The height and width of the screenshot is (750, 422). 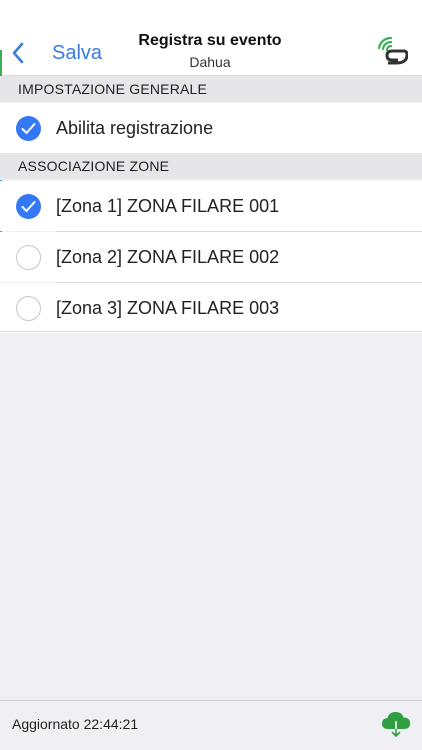 I want to click on section-header-zones: ASSOCIAZIONE ZONE, so click(x=211, y=166).